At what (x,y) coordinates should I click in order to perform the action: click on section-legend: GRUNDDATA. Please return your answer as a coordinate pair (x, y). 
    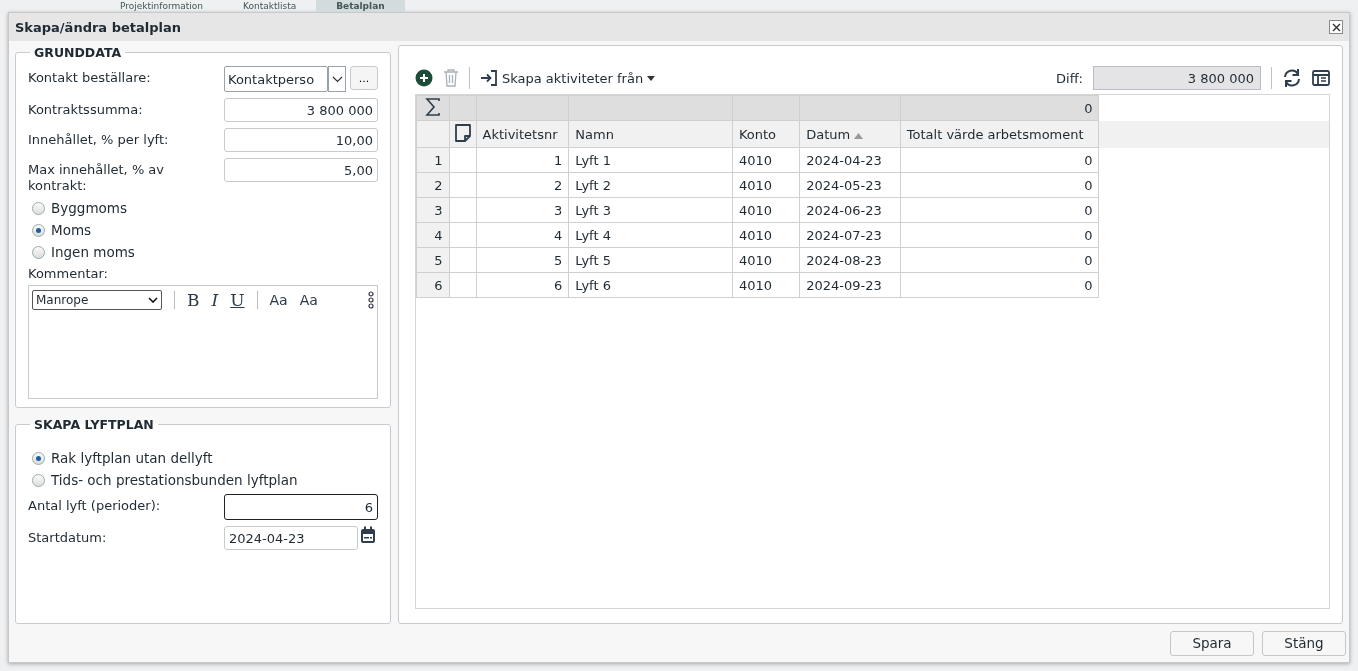
    Looking at the image, I should click on (78, 52).